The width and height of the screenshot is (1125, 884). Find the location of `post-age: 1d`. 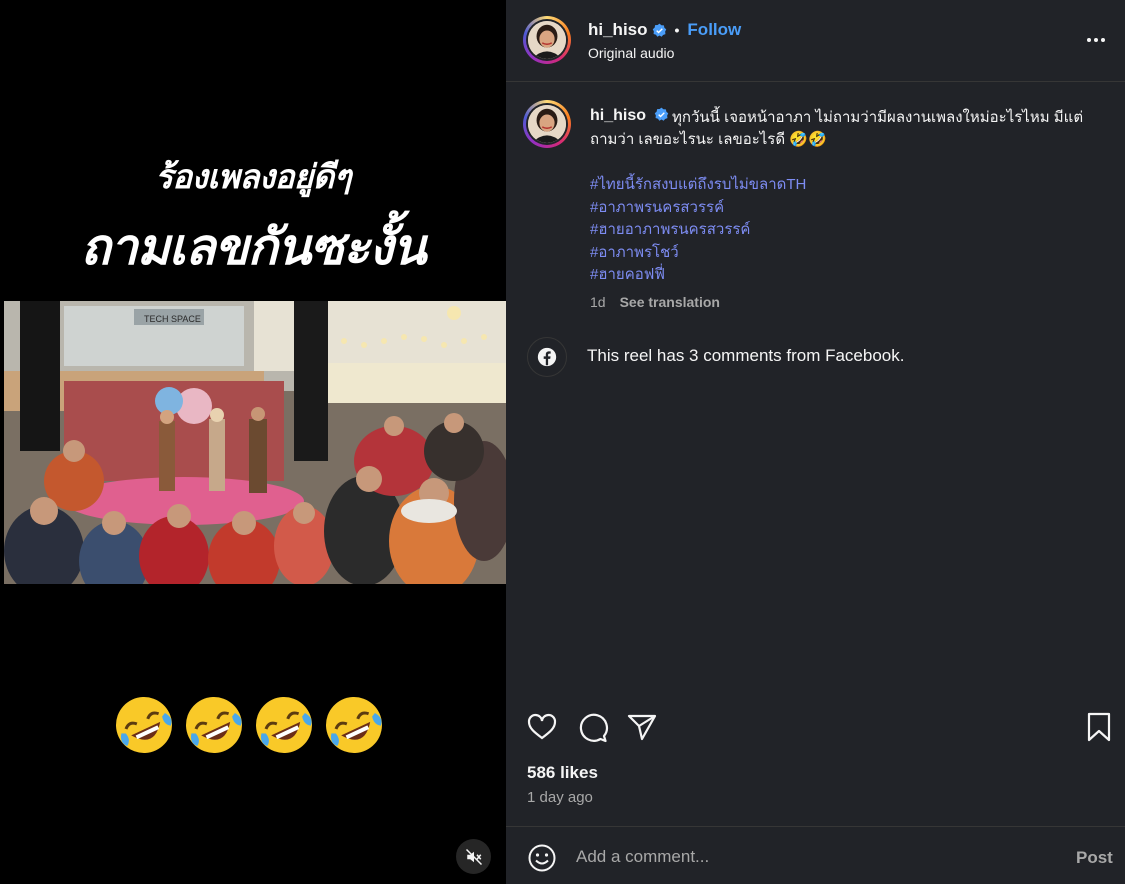

post-age: 1d is located at coordinates (598, 302).